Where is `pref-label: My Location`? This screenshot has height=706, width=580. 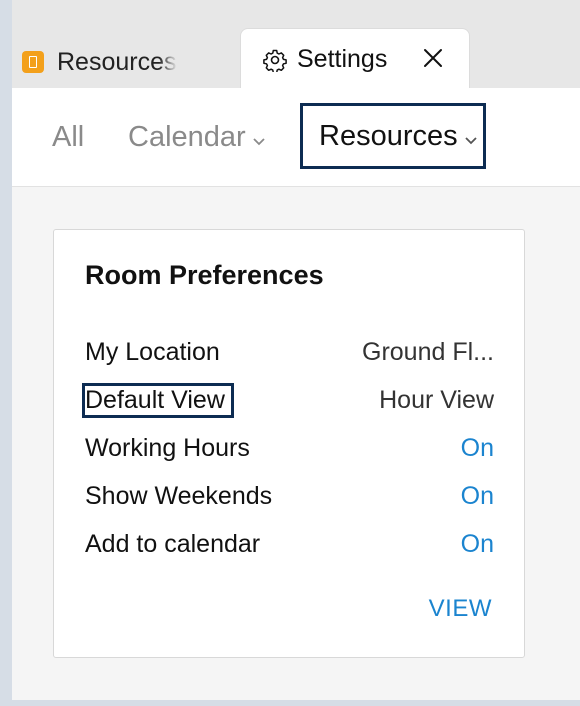 pref-label: My Location is located at coordinates (152, 351).